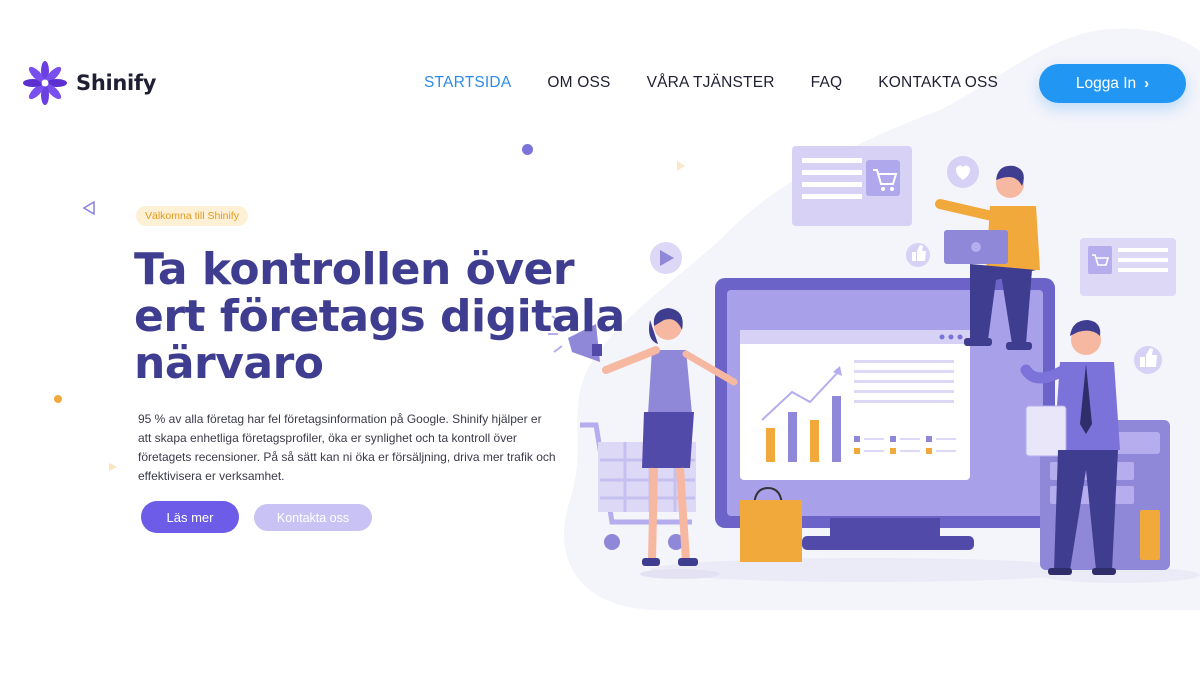 The image size is (1200, 700). I want to click on flower-logo-icon, so click(45, 83).